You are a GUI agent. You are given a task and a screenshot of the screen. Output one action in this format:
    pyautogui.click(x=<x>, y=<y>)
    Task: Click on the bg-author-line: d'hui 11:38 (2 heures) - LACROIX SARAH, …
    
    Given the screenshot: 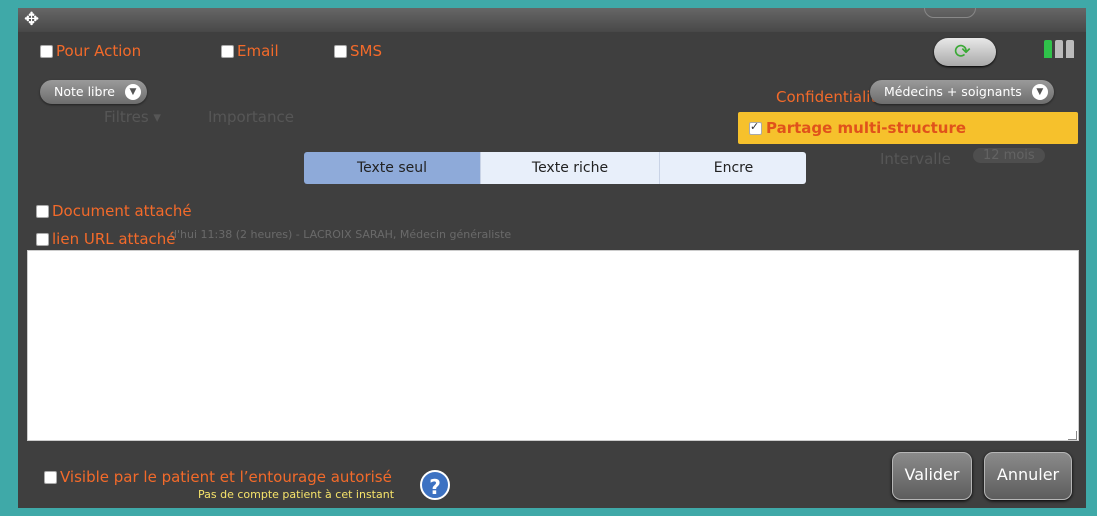 What is the action you would take?
    pyautogui.click(x=341, y=234)
    